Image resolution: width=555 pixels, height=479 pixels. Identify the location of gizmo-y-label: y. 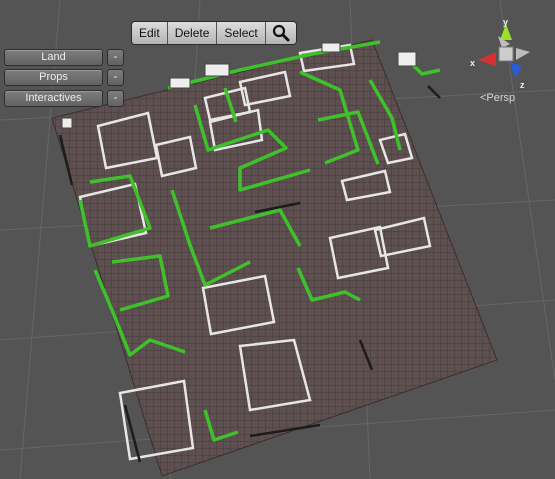
(506, 22).